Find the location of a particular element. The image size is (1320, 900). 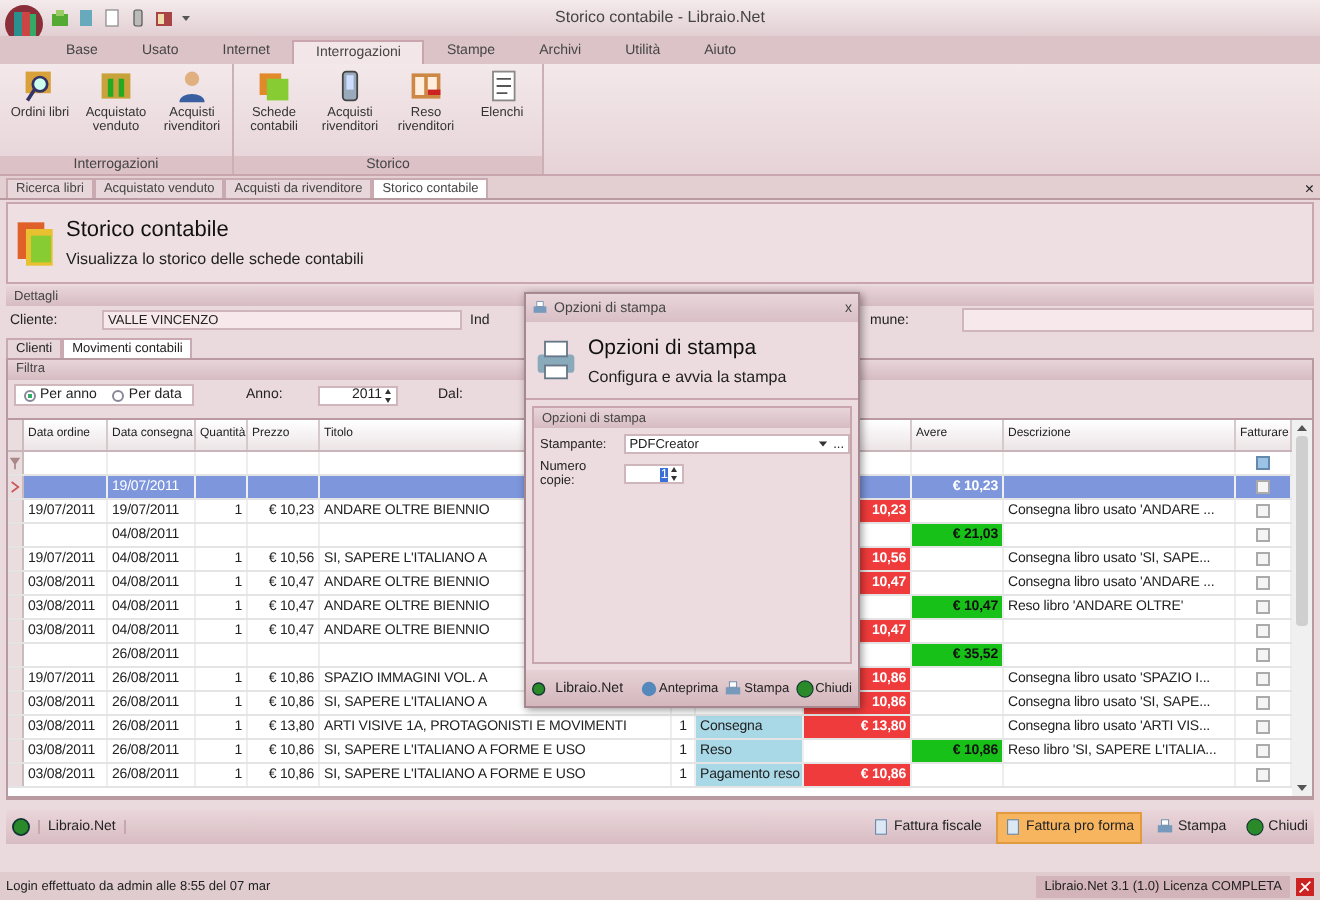

page-subtitle: Visualizza lo storico delle schede contabili is located at coordinates (215, 259).